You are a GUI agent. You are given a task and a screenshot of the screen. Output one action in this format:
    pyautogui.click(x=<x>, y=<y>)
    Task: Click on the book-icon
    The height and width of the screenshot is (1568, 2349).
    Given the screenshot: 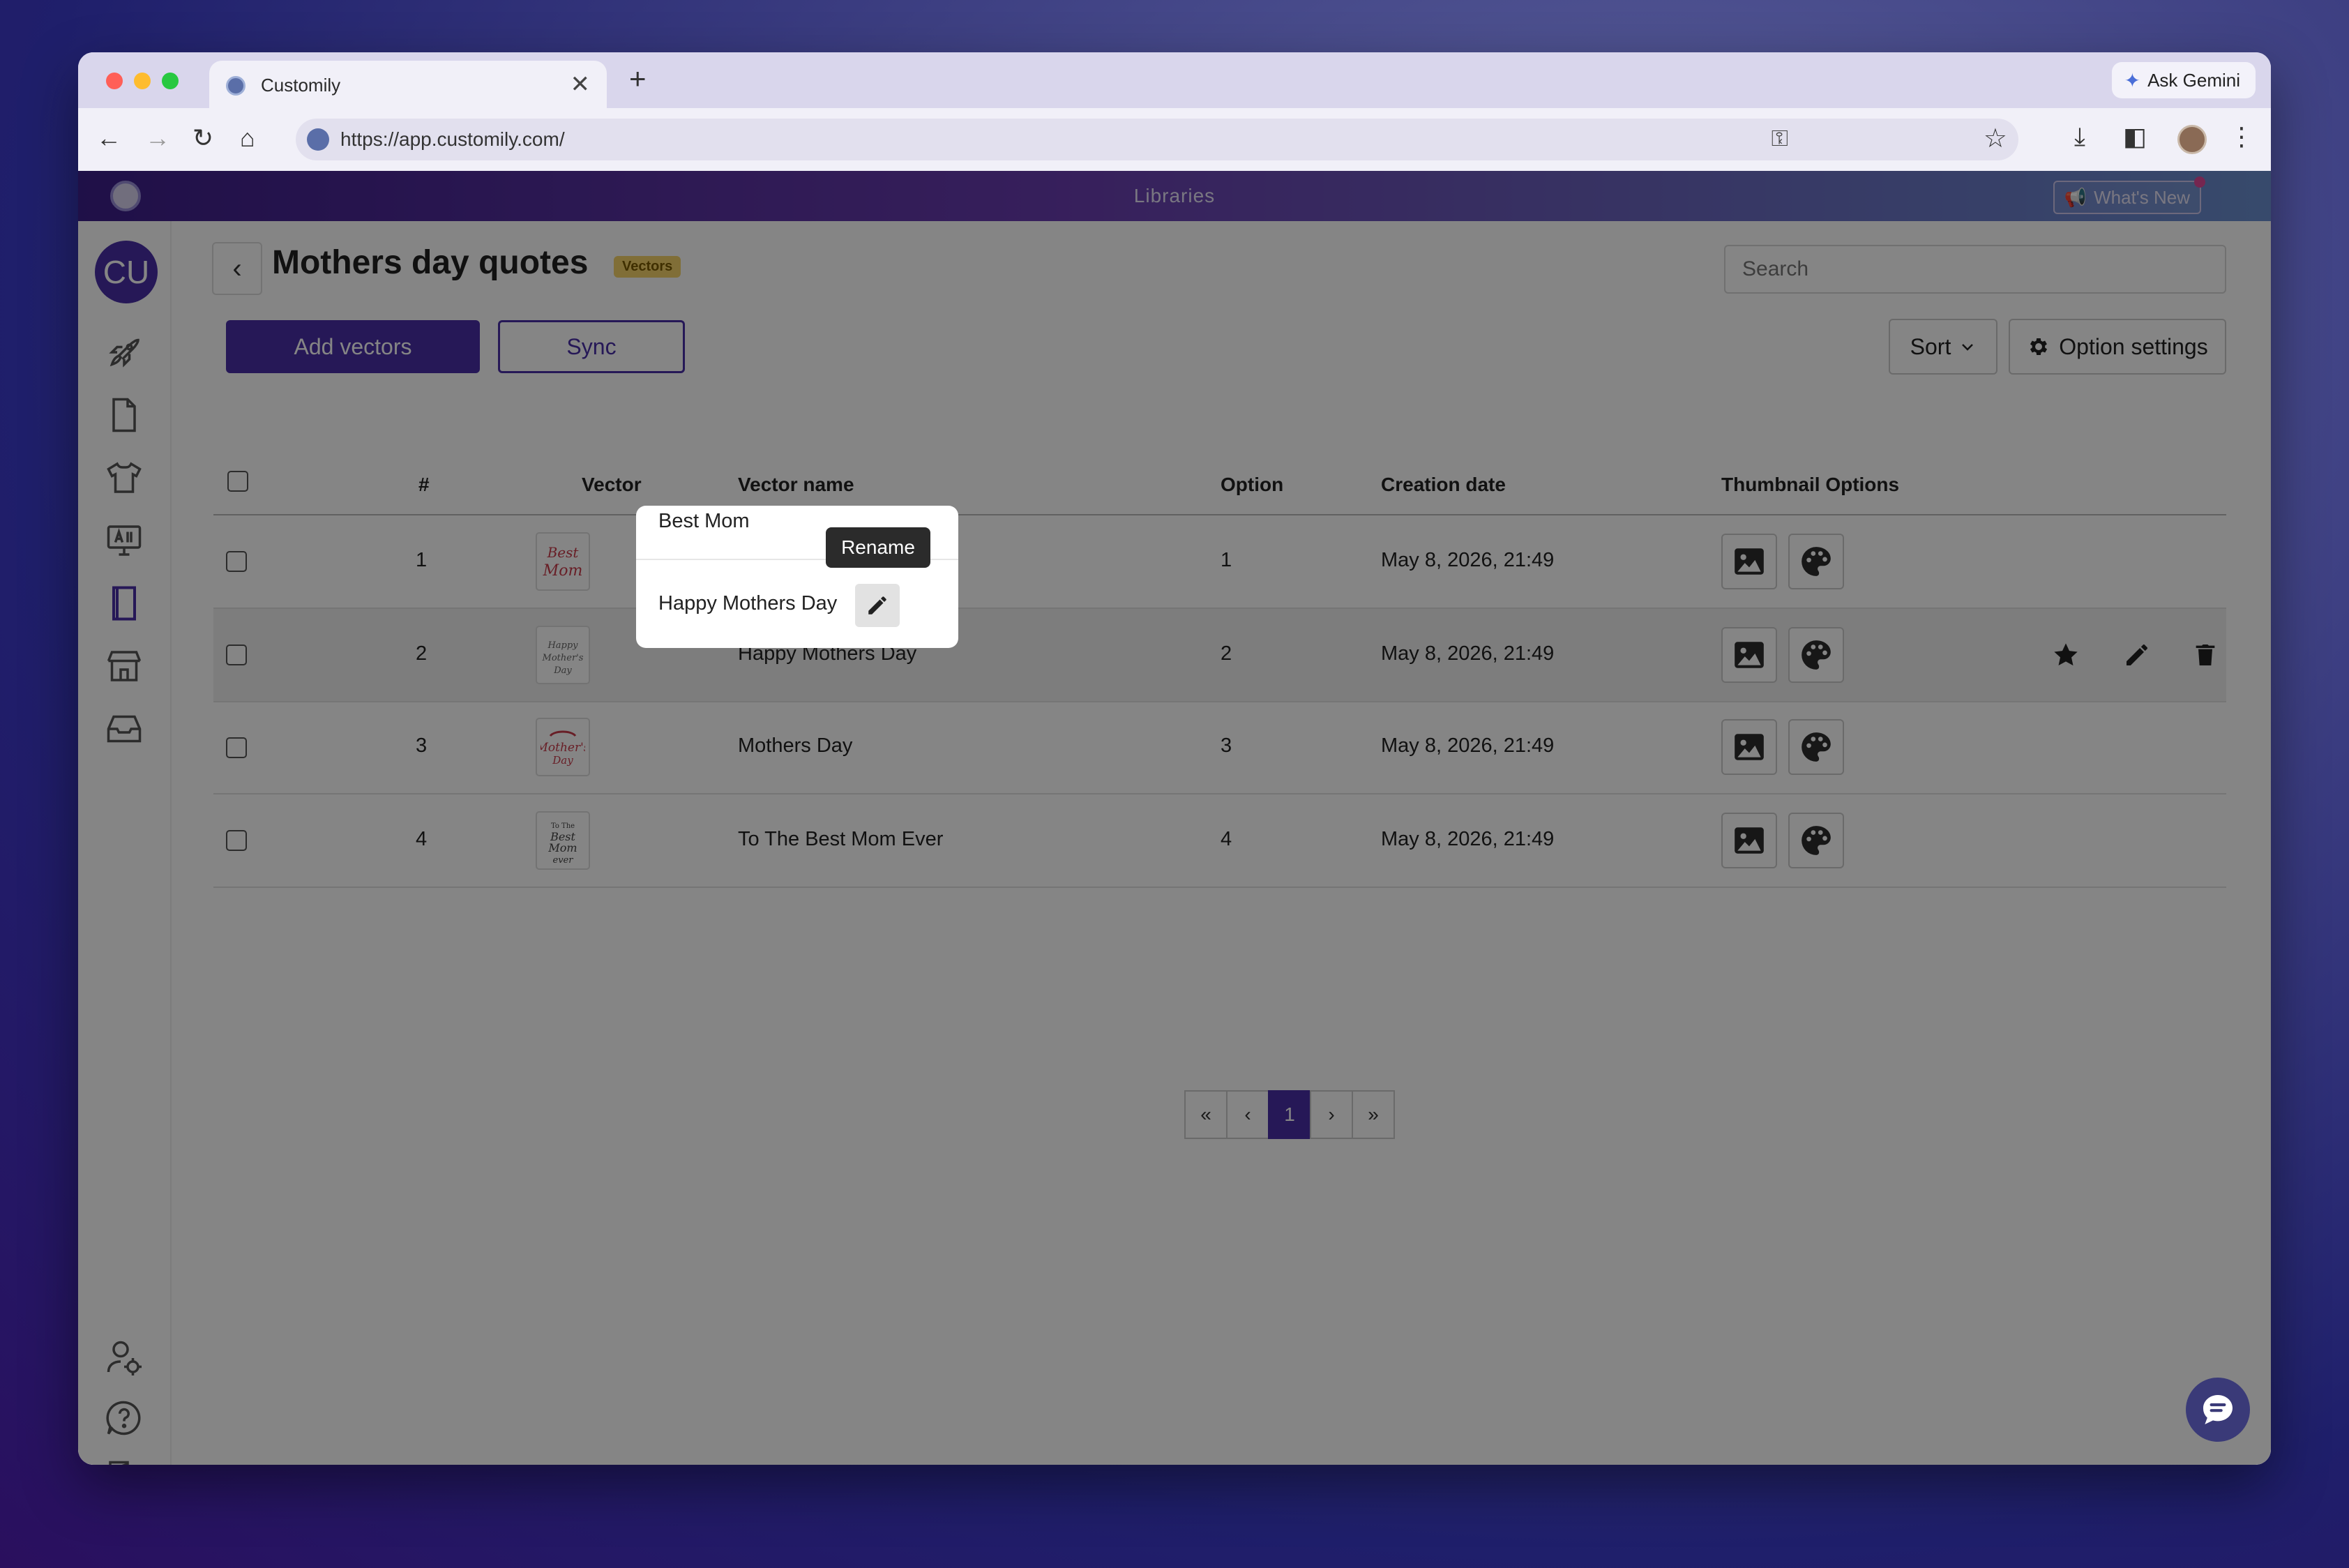 What is the action you would take?
    pyautogui.click(x=124, y=603)
    